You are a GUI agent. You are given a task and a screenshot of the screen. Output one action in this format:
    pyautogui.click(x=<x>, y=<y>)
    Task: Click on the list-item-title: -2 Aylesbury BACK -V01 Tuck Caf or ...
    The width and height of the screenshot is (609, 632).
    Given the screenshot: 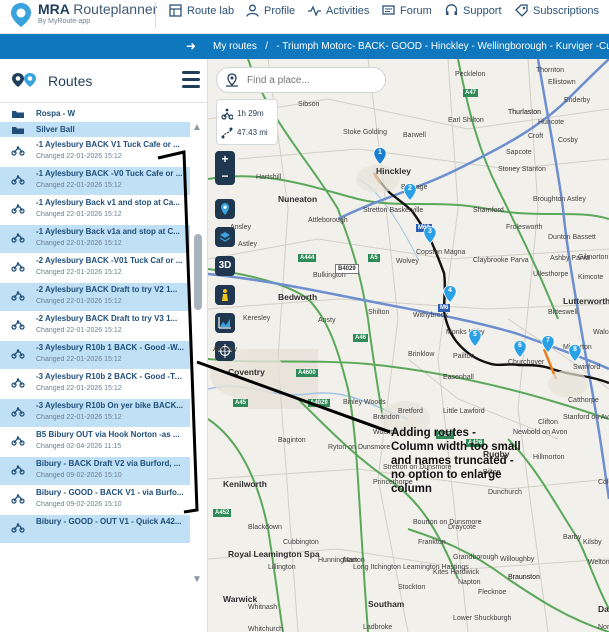 What is the action you would take?
    pyautogui.click(x=109, y=260)
    